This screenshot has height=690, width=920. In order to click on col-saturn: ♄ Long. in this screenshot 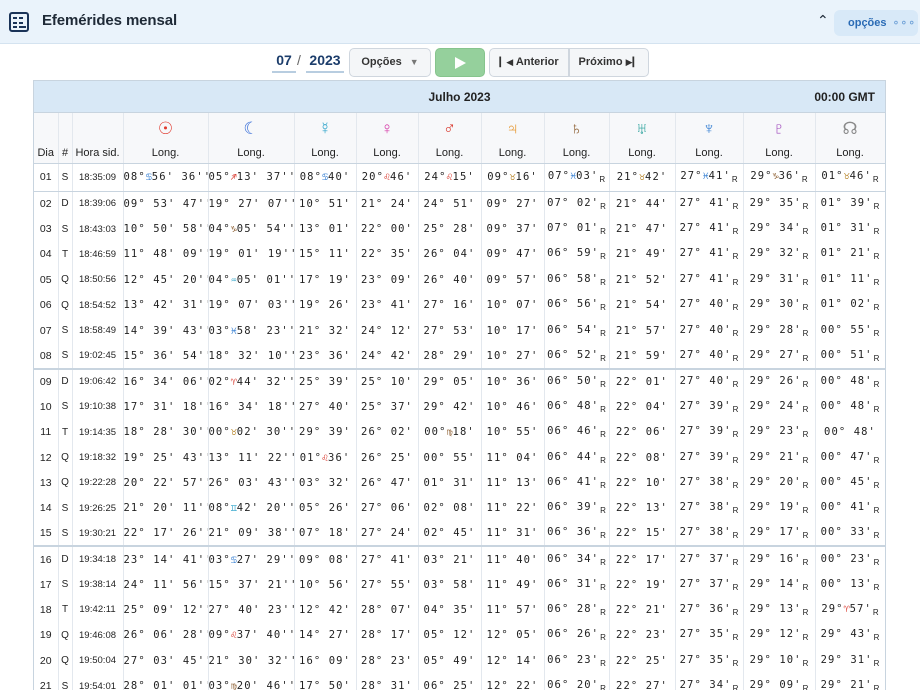, I will do `click(577, 138)`.